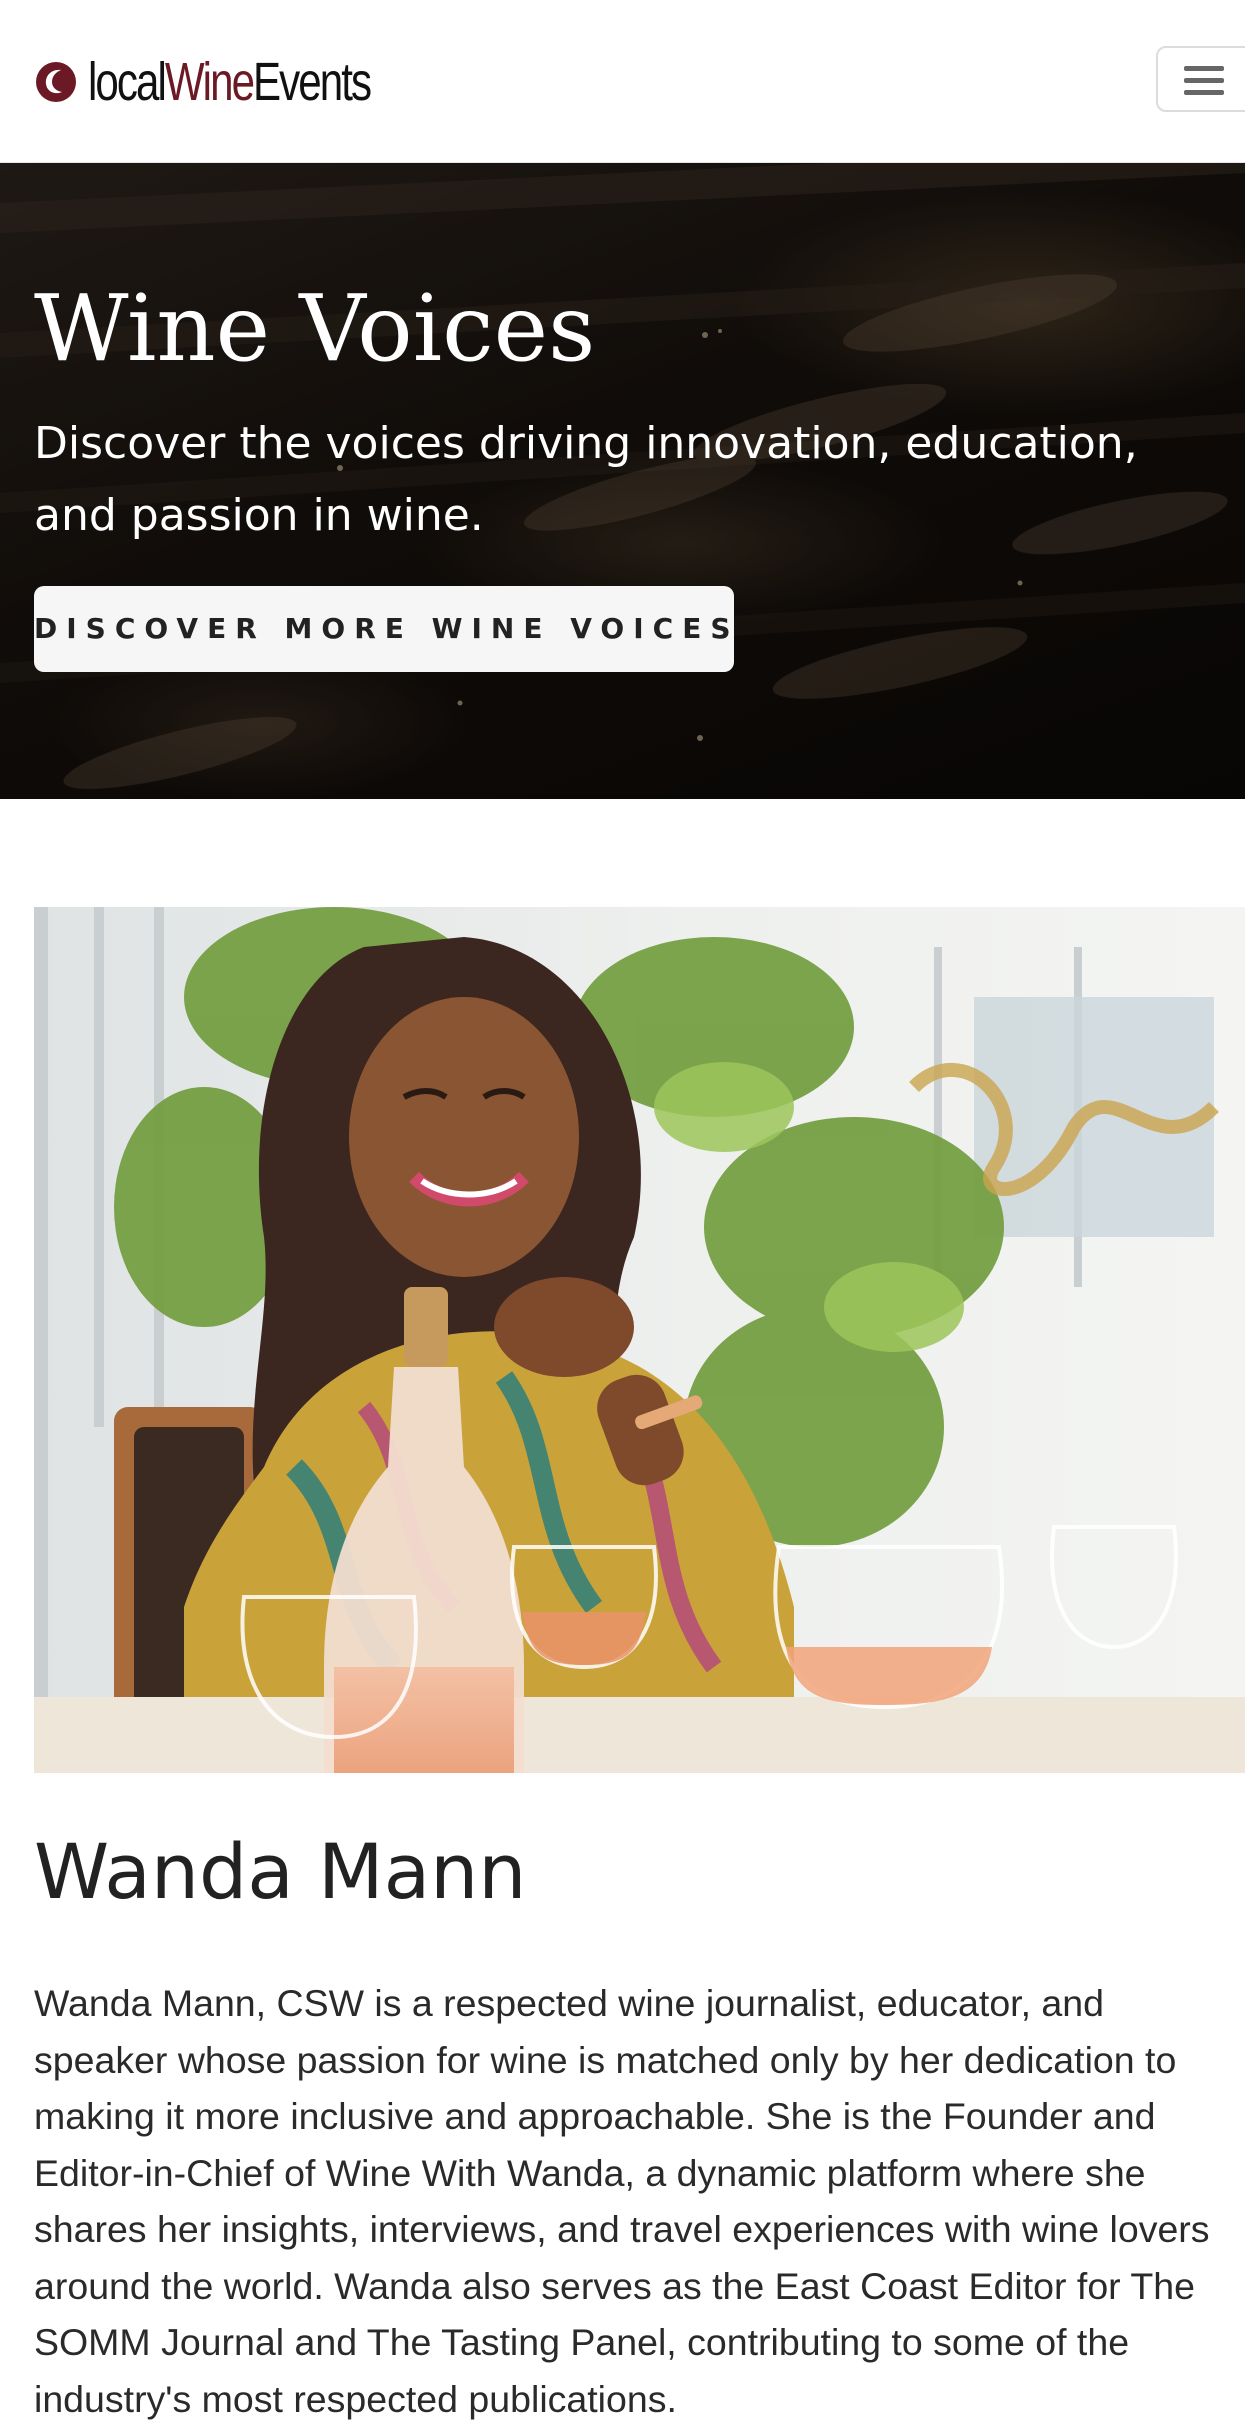  I want to click on site-logo: localWineEvents, so click(242, 82).